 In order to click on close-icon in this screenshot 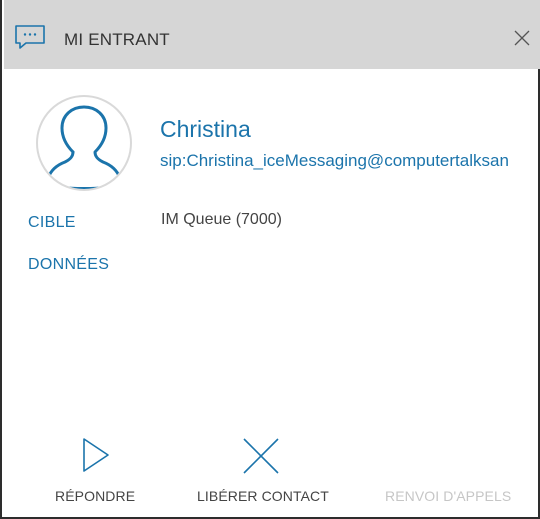, I will do `click(522, 38)`.